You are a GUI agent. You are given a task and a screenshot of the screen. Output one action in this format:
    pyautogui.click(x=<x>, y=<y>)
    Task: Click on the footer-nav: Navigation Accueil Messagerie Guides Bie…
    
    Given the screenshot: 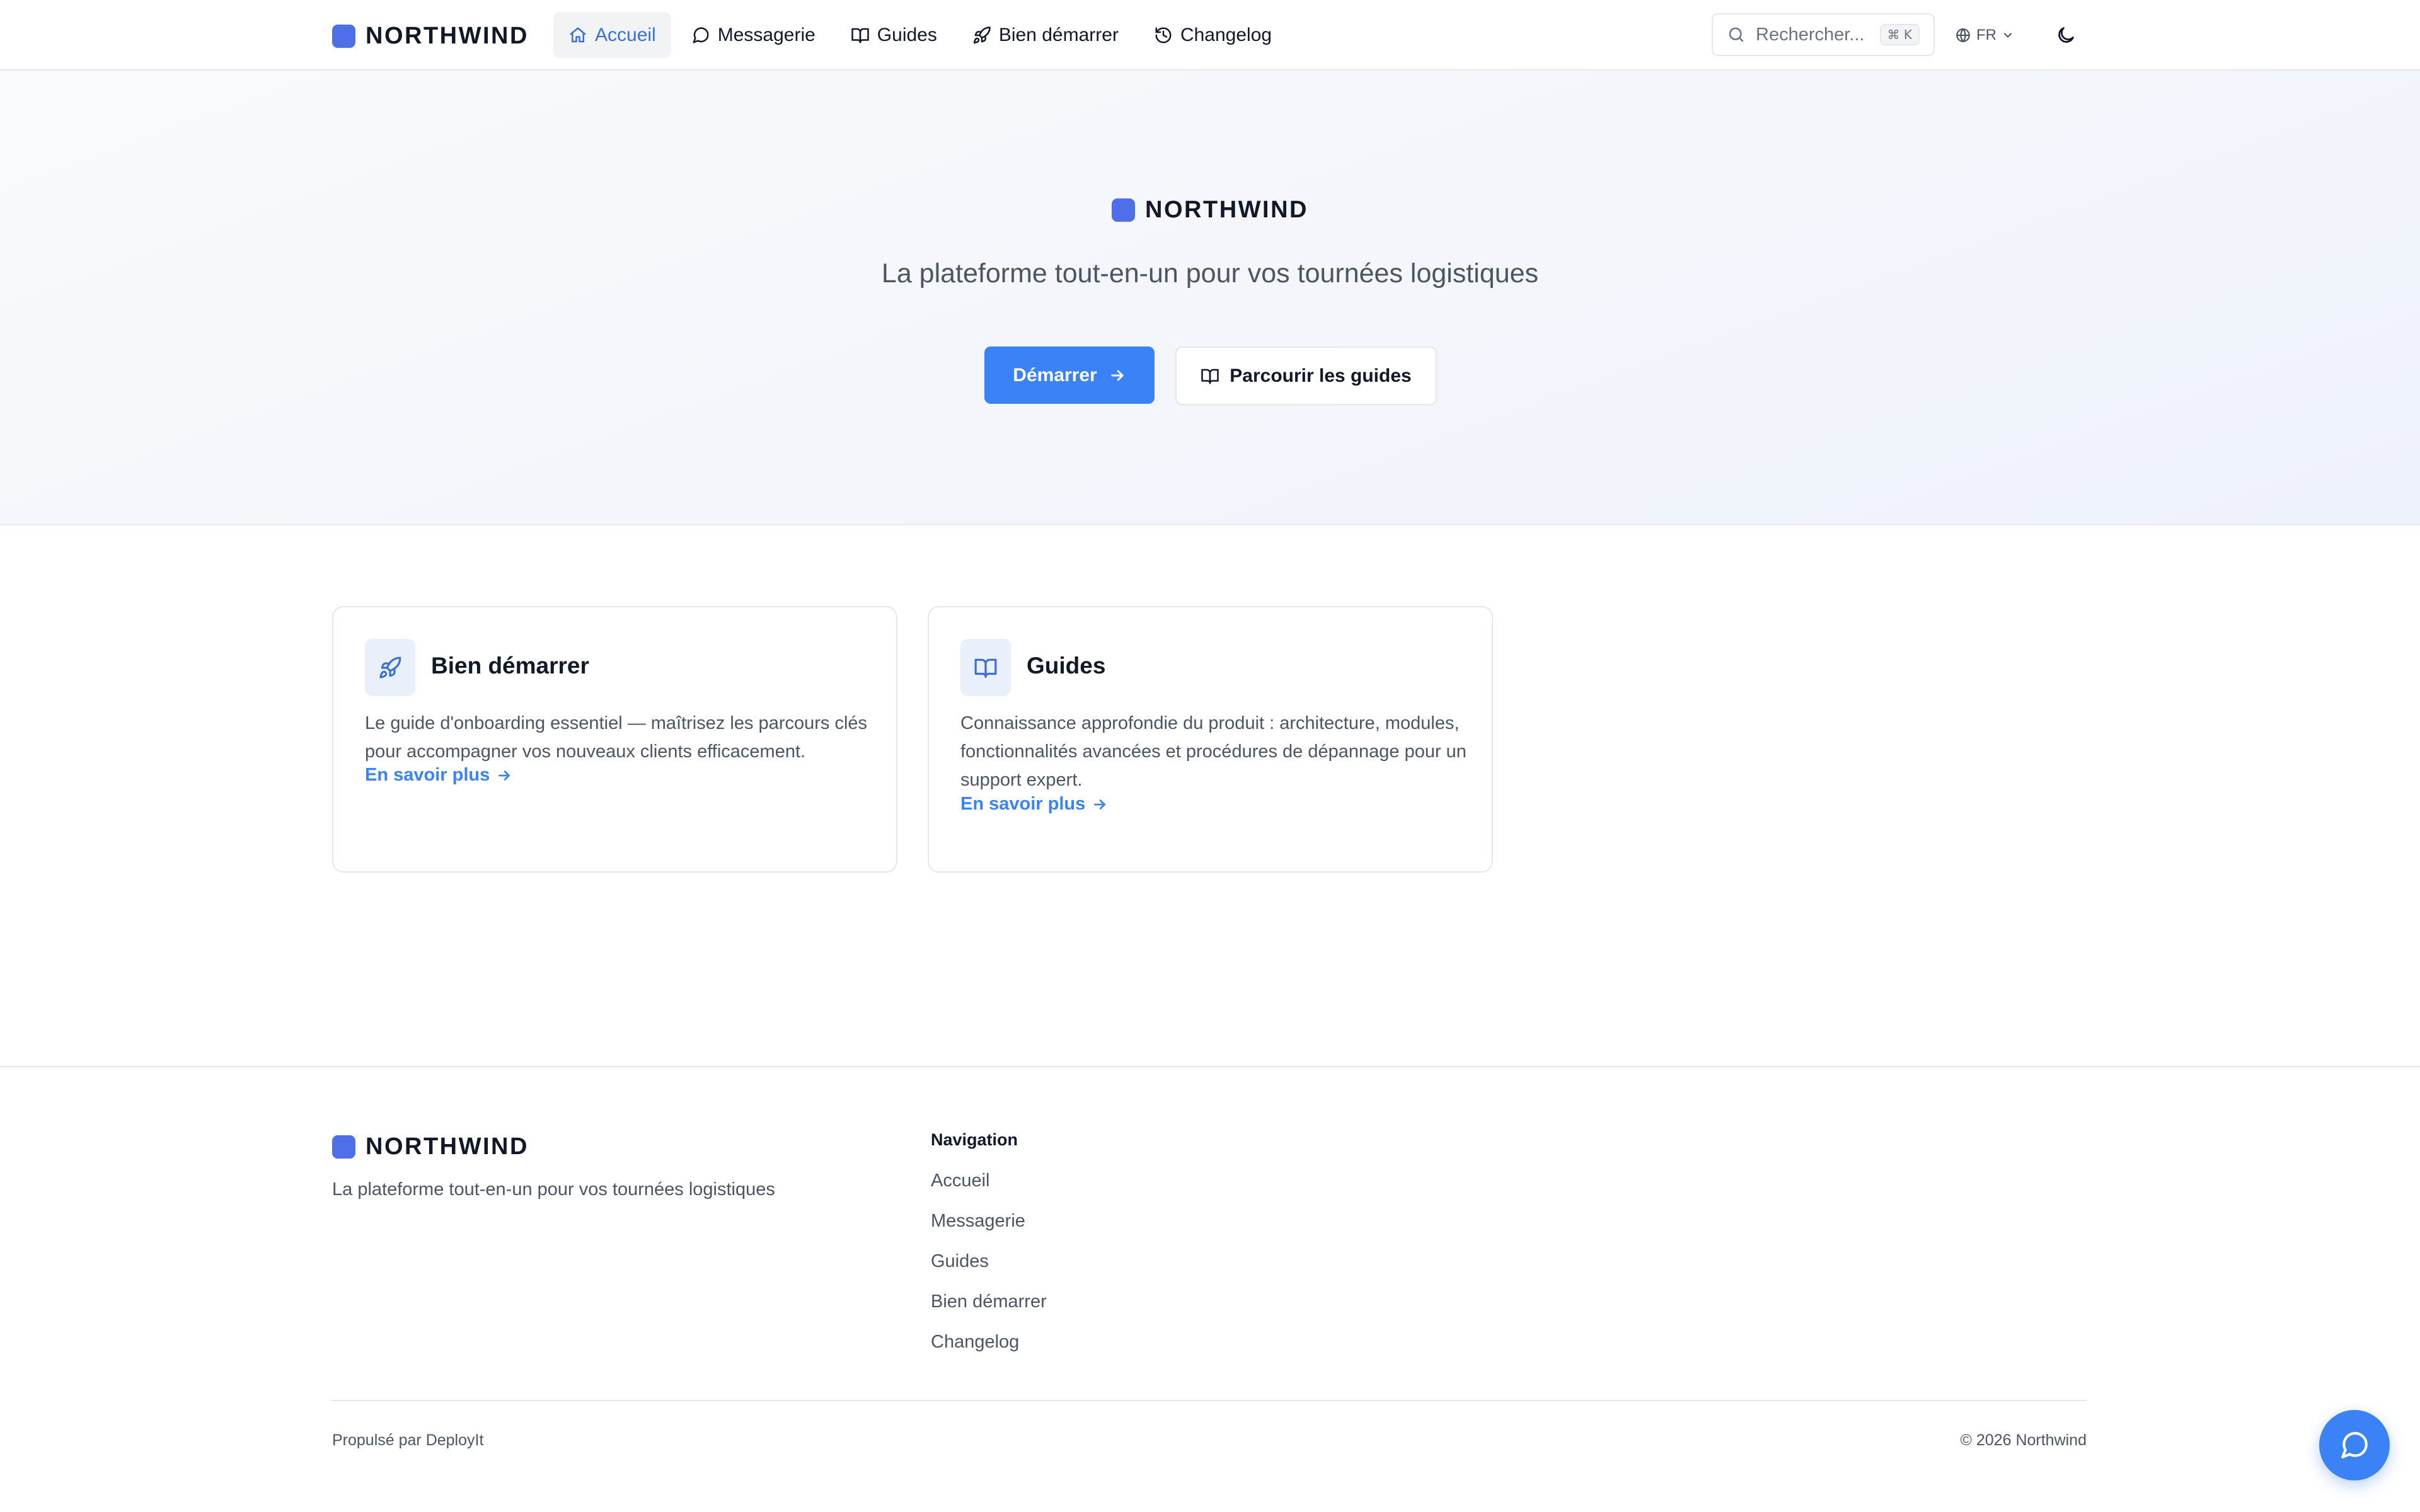 What is the action you would take?
    pyautogui.click(x=989, y=1243)
    